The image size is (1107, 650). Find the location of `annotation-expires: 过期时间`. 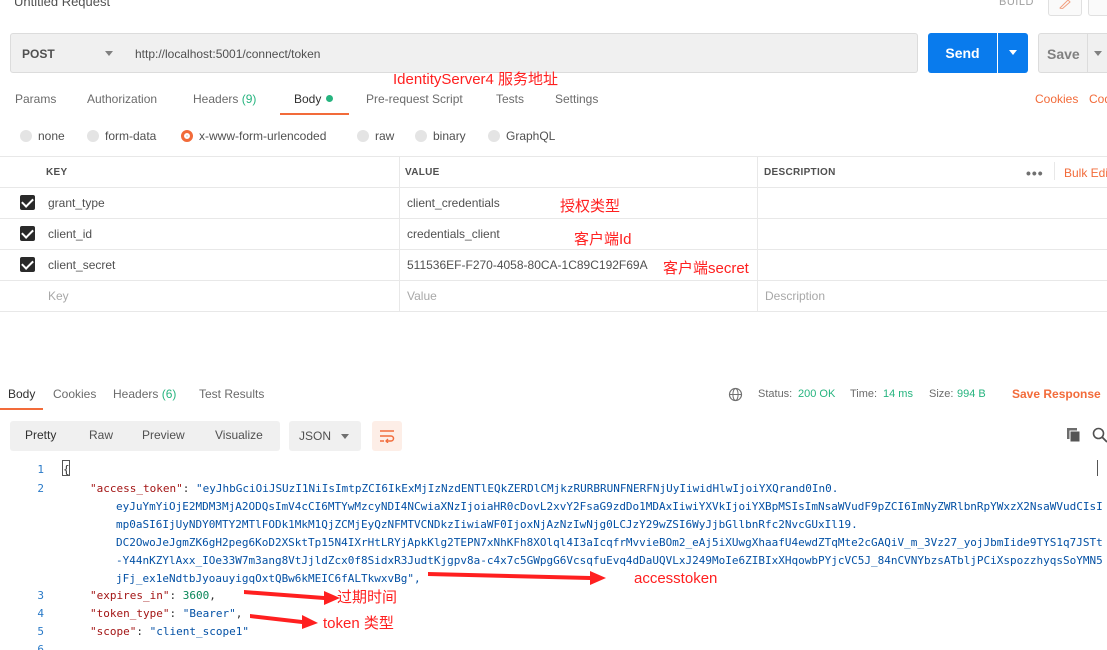

annotation-expires: 过期时间 is located at coordinates (367, 597).